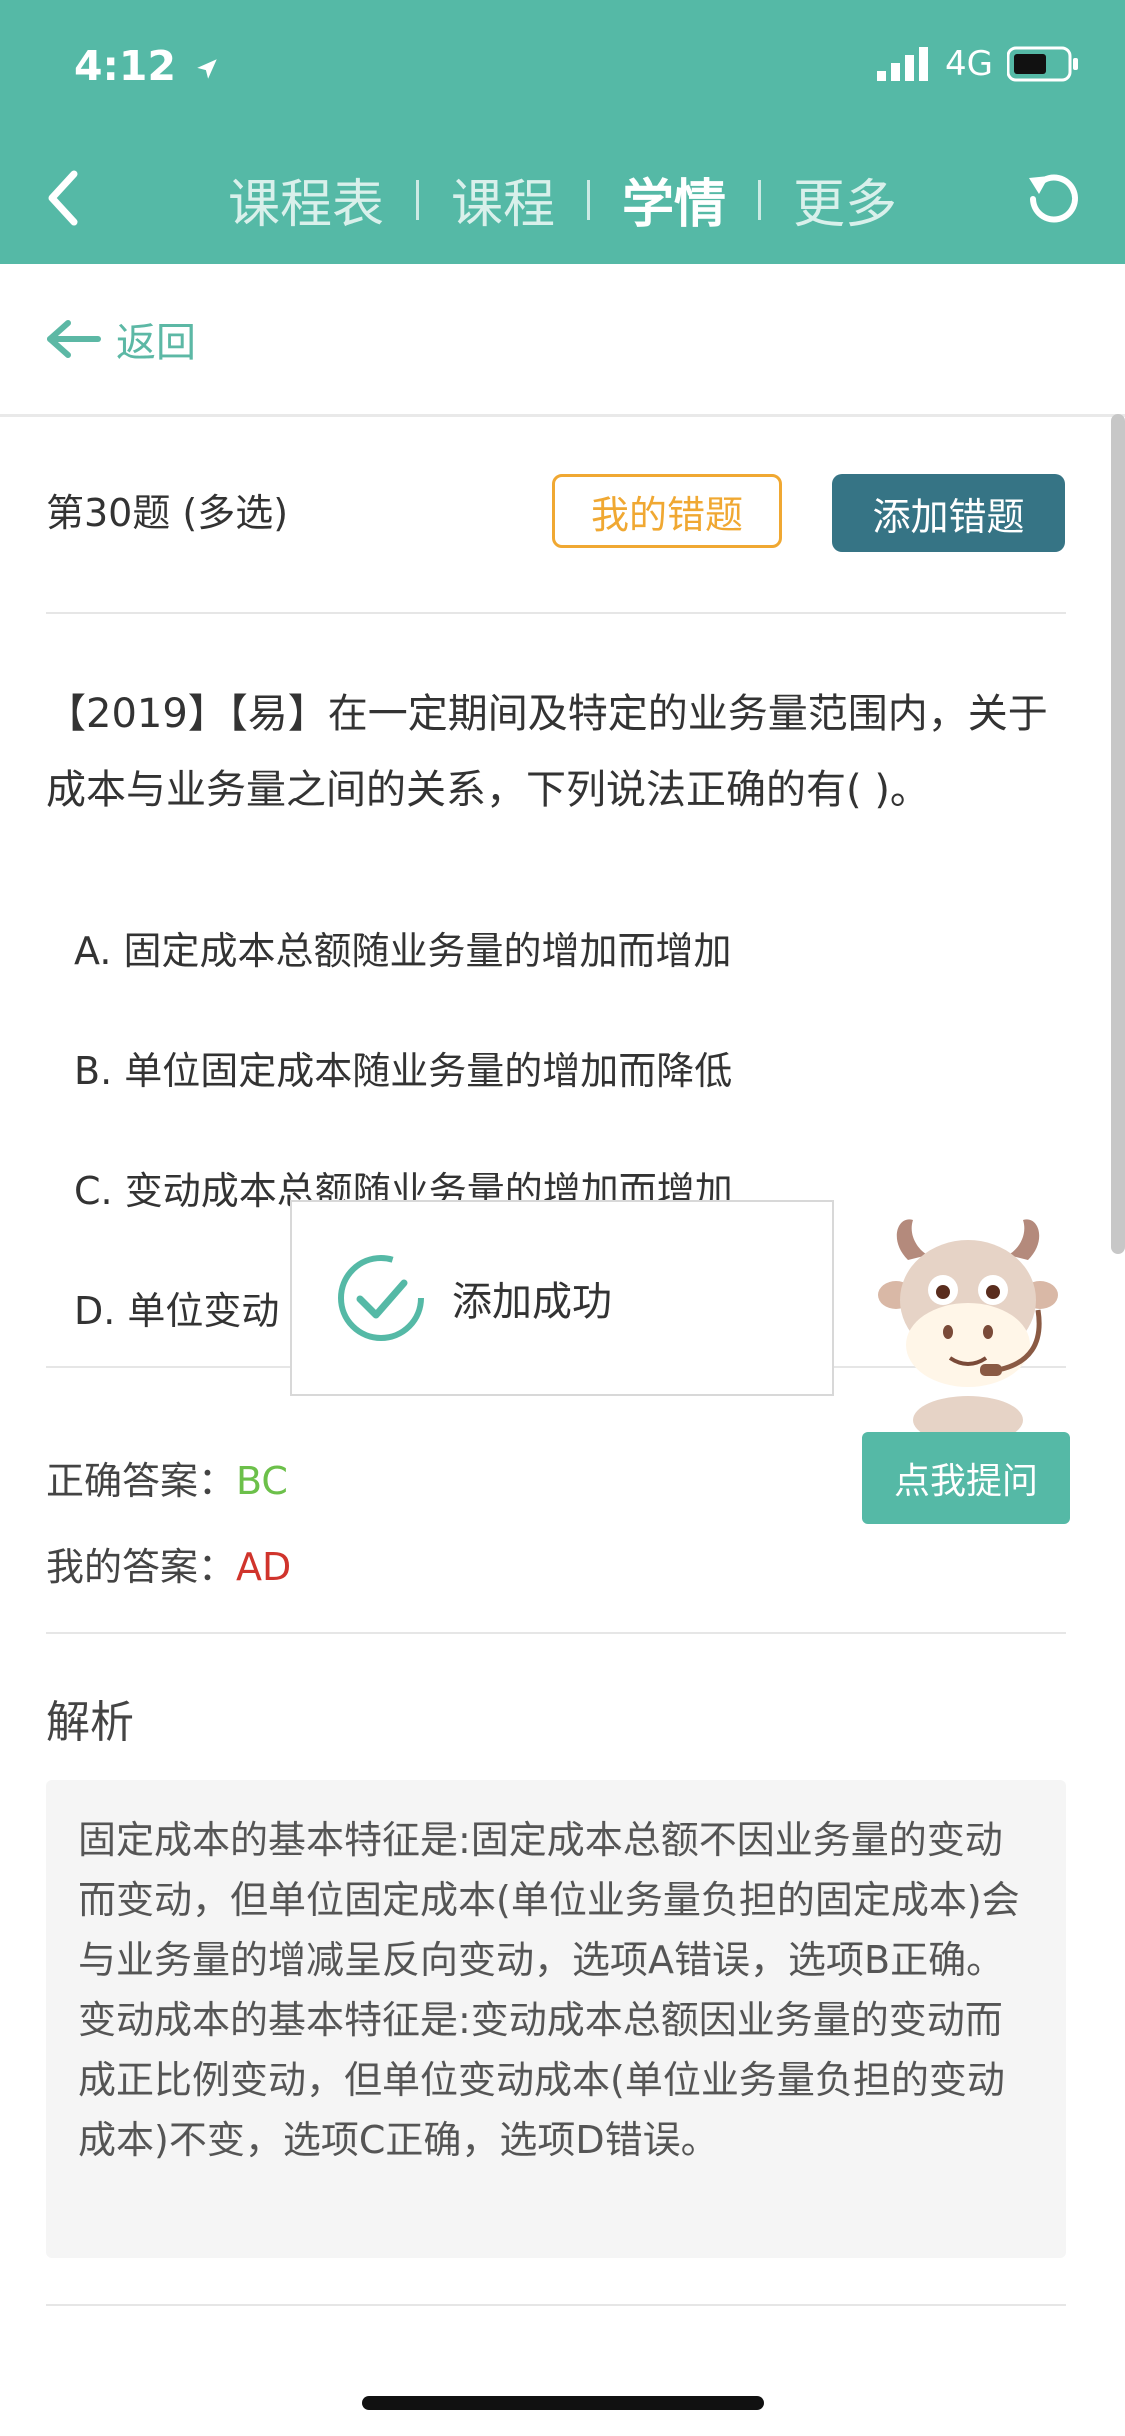  I want to click on my-answer-label: 我的答案：, so click(141, 1567).